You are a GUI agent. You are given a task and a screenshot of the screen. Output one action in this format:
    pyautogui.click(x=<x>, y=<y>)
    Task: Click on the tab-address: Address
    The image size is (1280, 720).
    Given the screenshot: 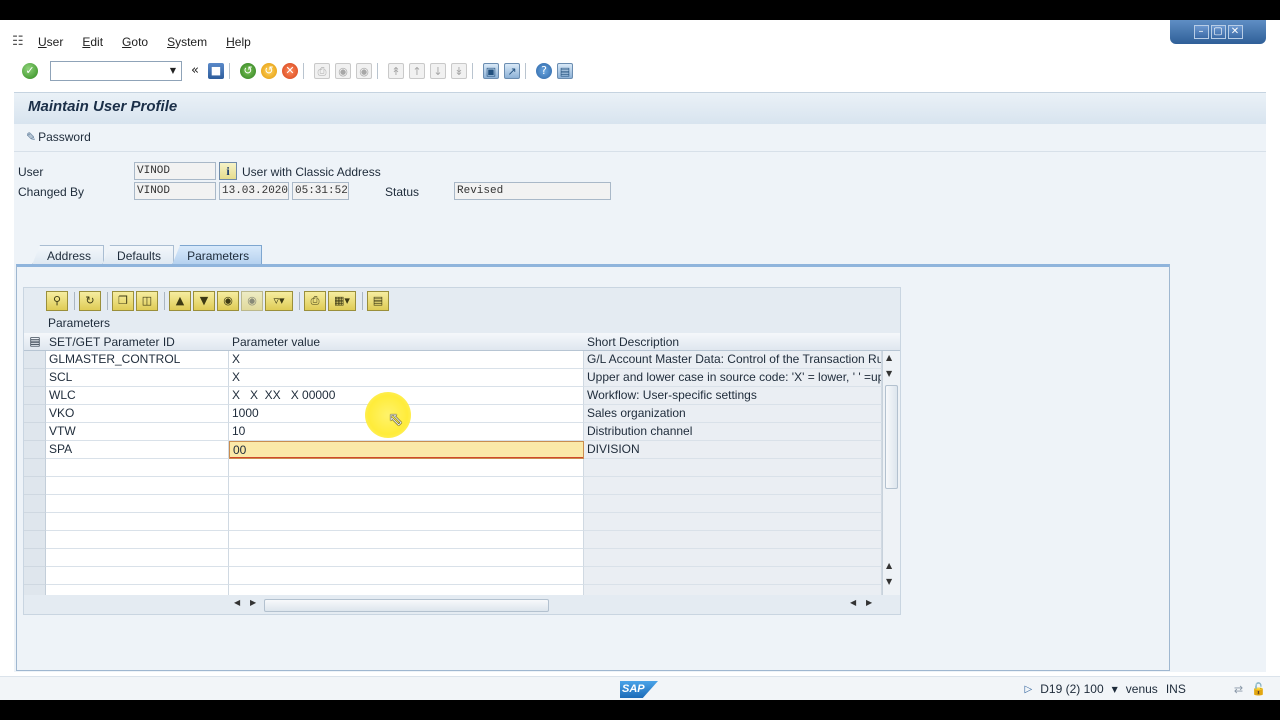 What is the action you would take?
    pyautogui.click(x=68, y=255)
    